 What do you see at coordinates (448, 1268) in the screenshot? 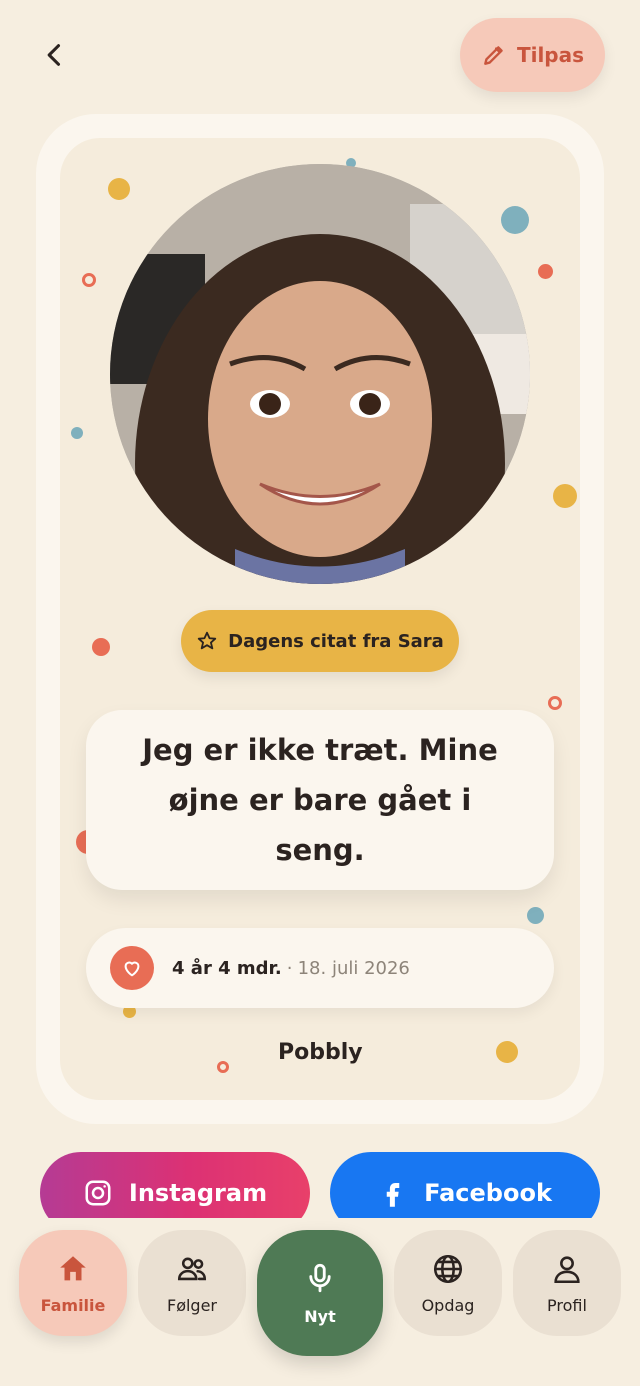
I see `globe-icon` at bounding box center [448, 1268].